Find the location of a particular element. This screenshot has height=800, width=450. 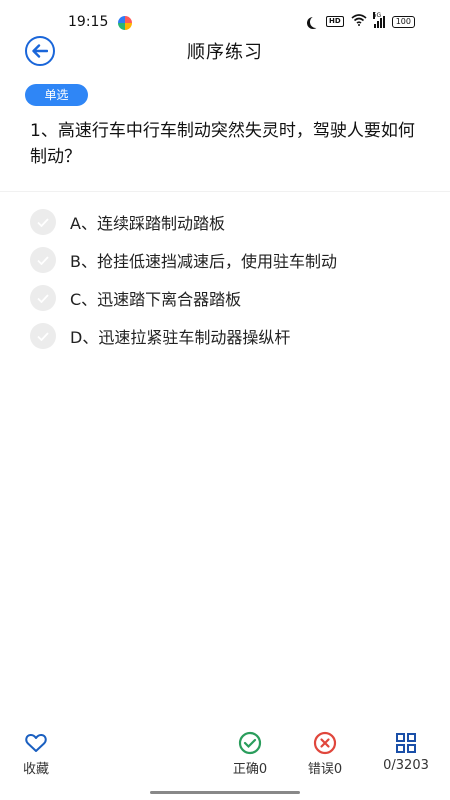

status-icons: HD 5G 100 is located at coordinates (361, 20).